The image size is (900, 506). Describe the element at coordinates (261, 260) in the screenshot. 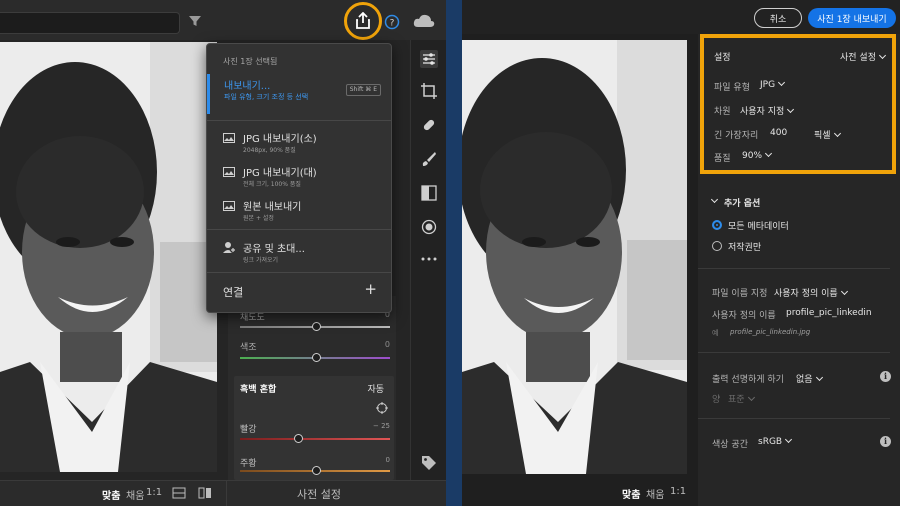

I see `menu-item-subtitle: 링크 가져오기` at that location.